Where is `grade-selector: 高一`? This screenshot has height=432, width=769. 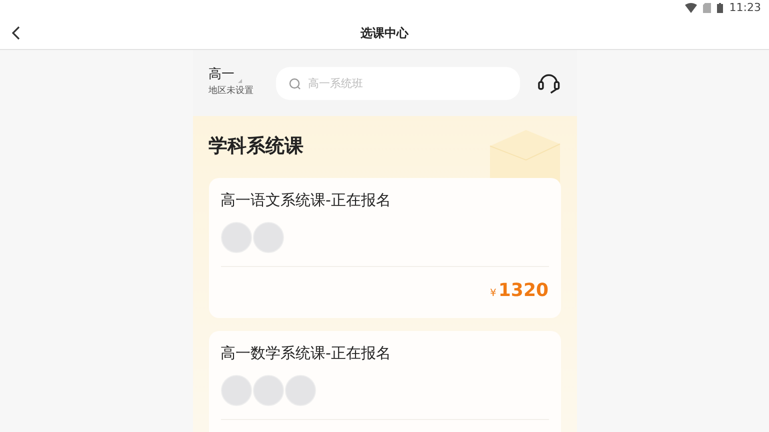
grade-selector: 高一 is located at coordinates (221, 75).